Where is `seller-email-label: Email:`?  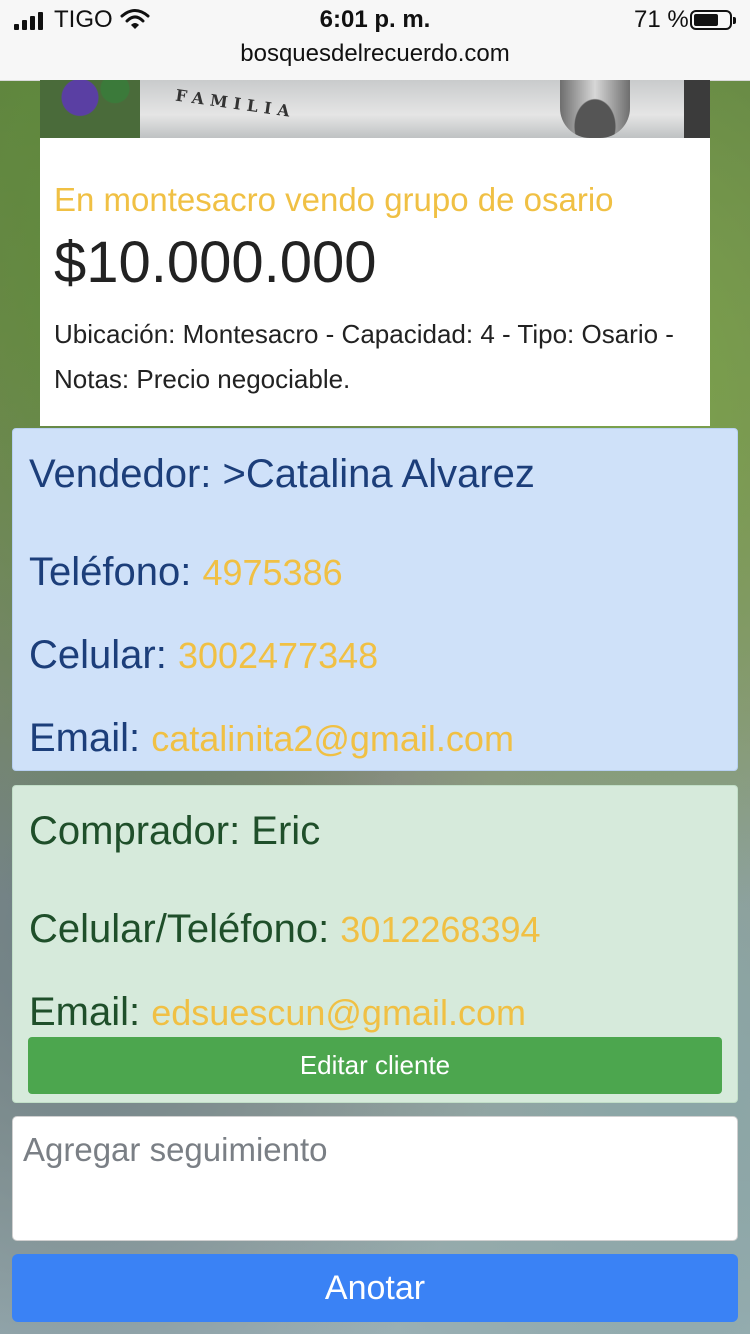 seller-email-label: Email: is located at coordinates (90, 738).